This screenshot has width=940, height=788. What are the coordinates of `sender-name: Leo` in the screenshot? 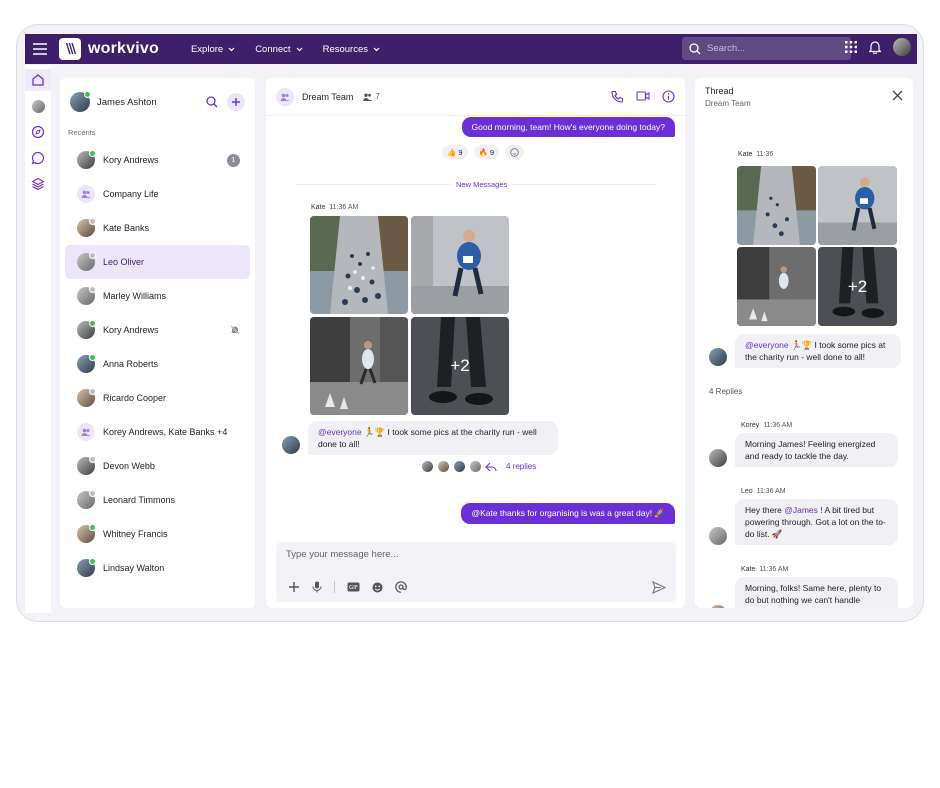 It's located at (747, 491).